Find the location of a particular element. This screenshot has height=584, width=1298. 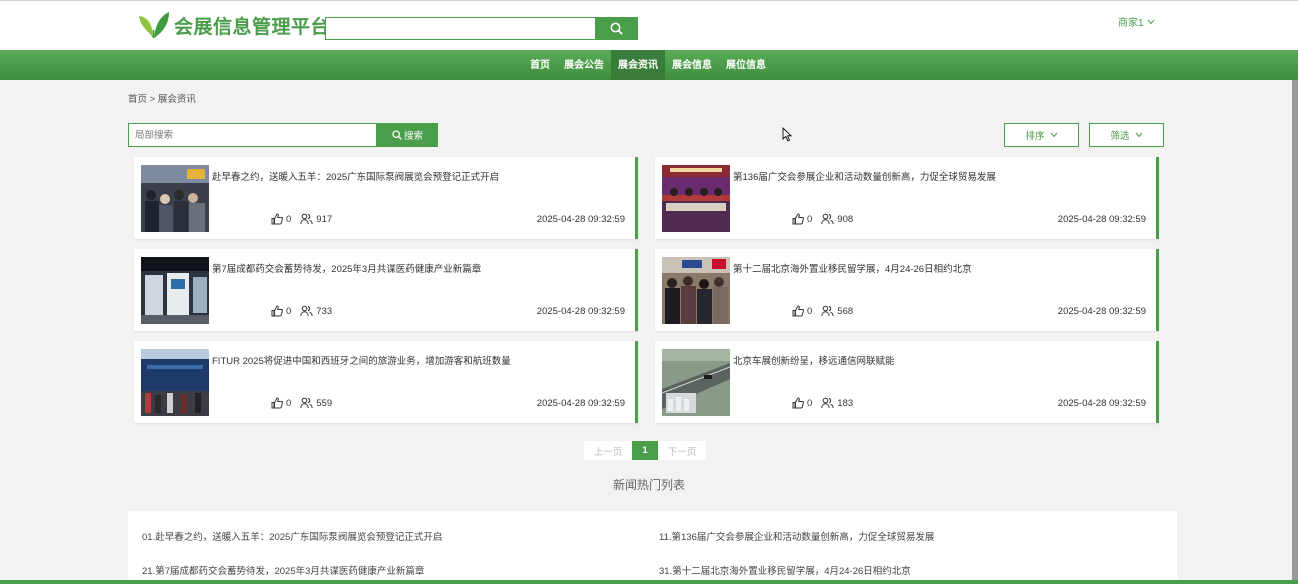

article-title: FITUR 2025将促进中国和西班牙之间的旅游业务，增加游客和航班数量 is located at coordinates (361, 360).